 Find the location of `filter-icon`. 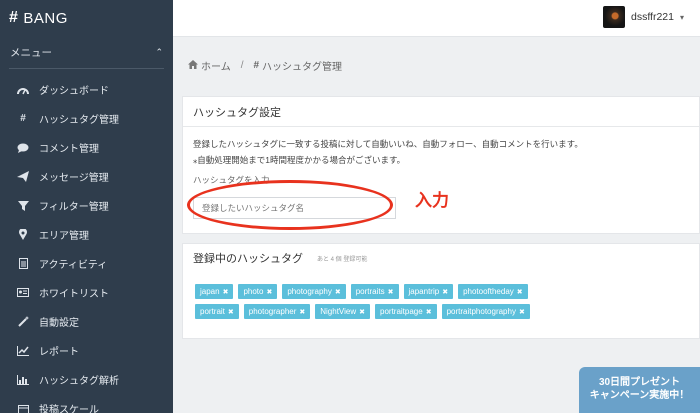

filter-icon is located at coordinates (23, 206).